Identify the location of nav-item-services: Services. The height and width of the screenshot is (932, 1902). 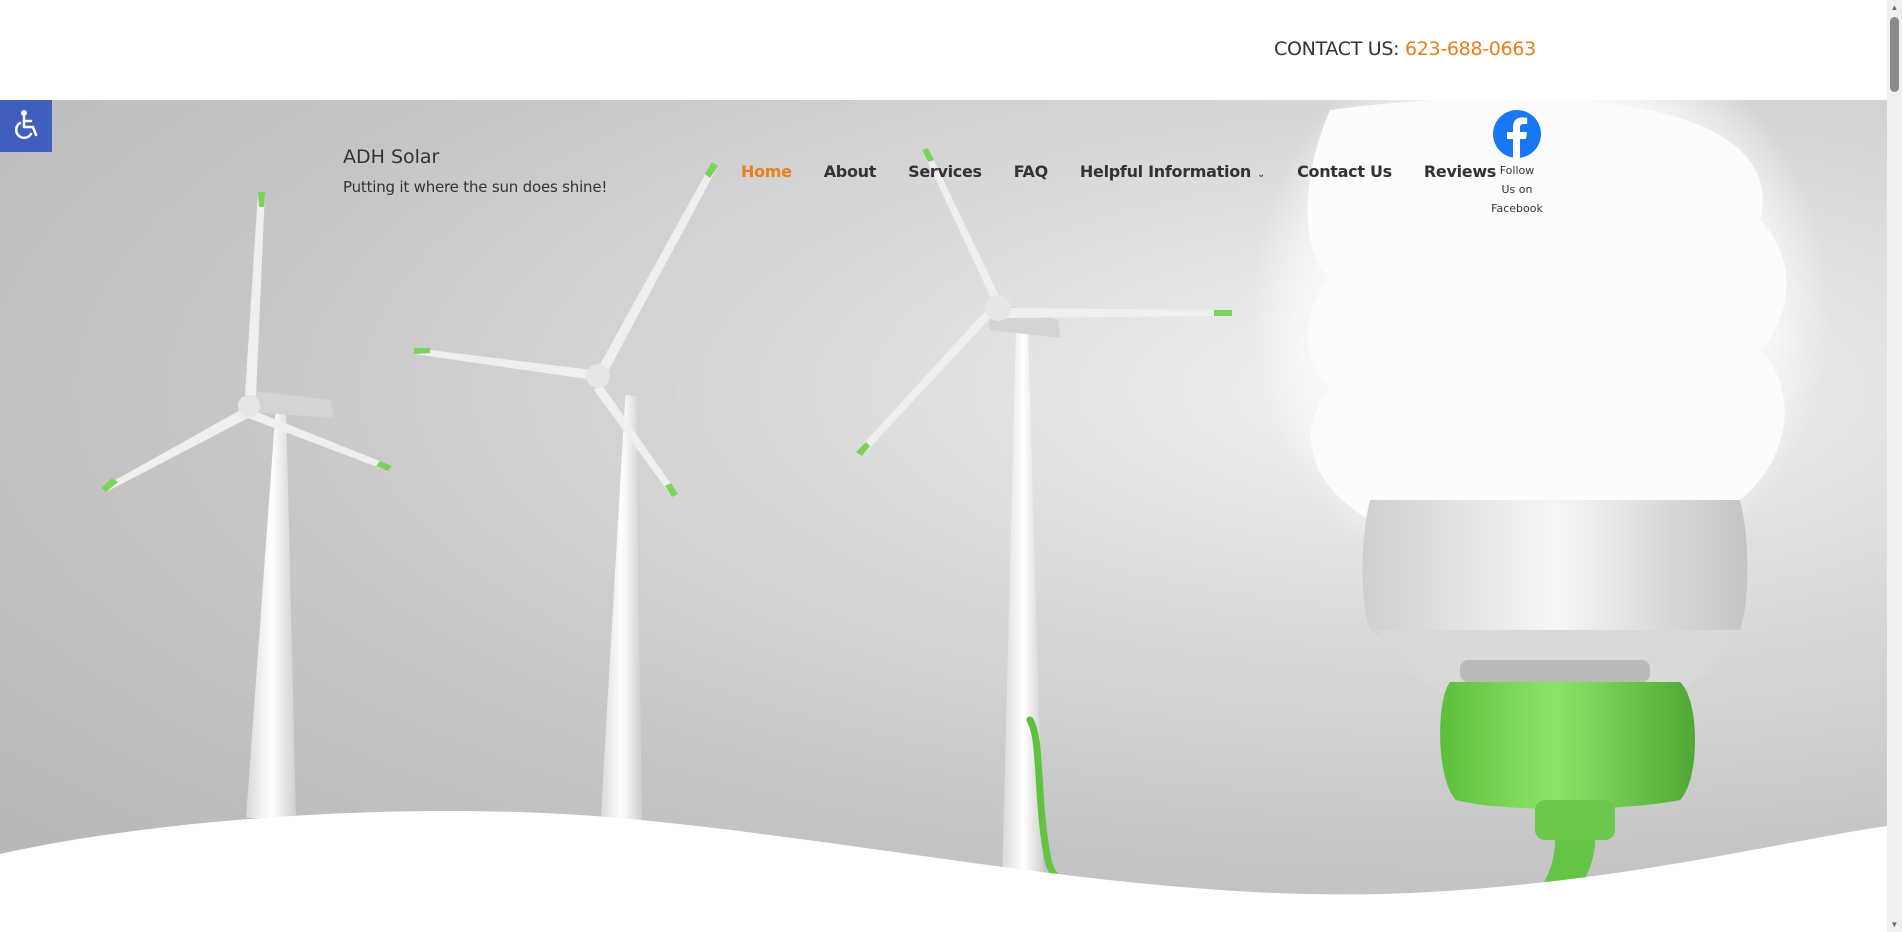
(945, 171).